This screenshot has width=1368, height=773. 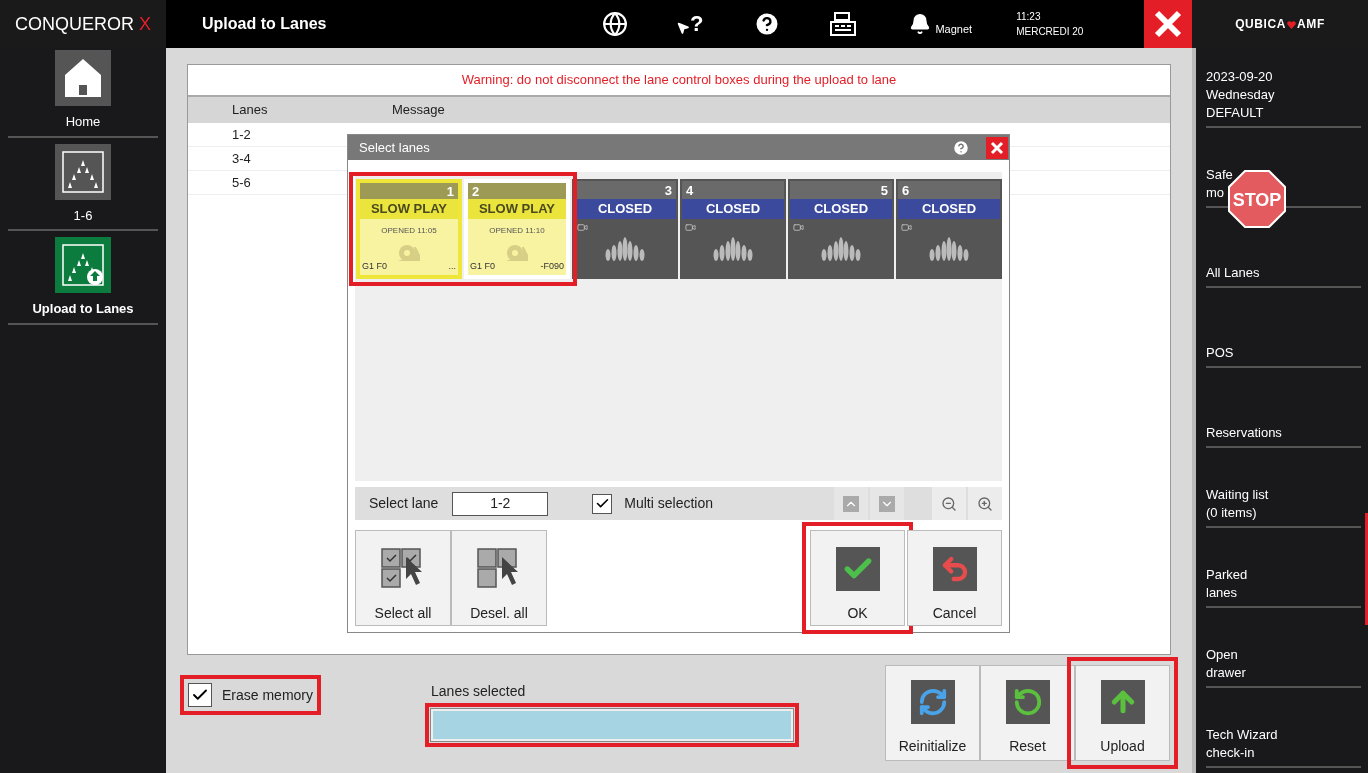 I want to click on nav-label: Home, so click(x=83, y=122).